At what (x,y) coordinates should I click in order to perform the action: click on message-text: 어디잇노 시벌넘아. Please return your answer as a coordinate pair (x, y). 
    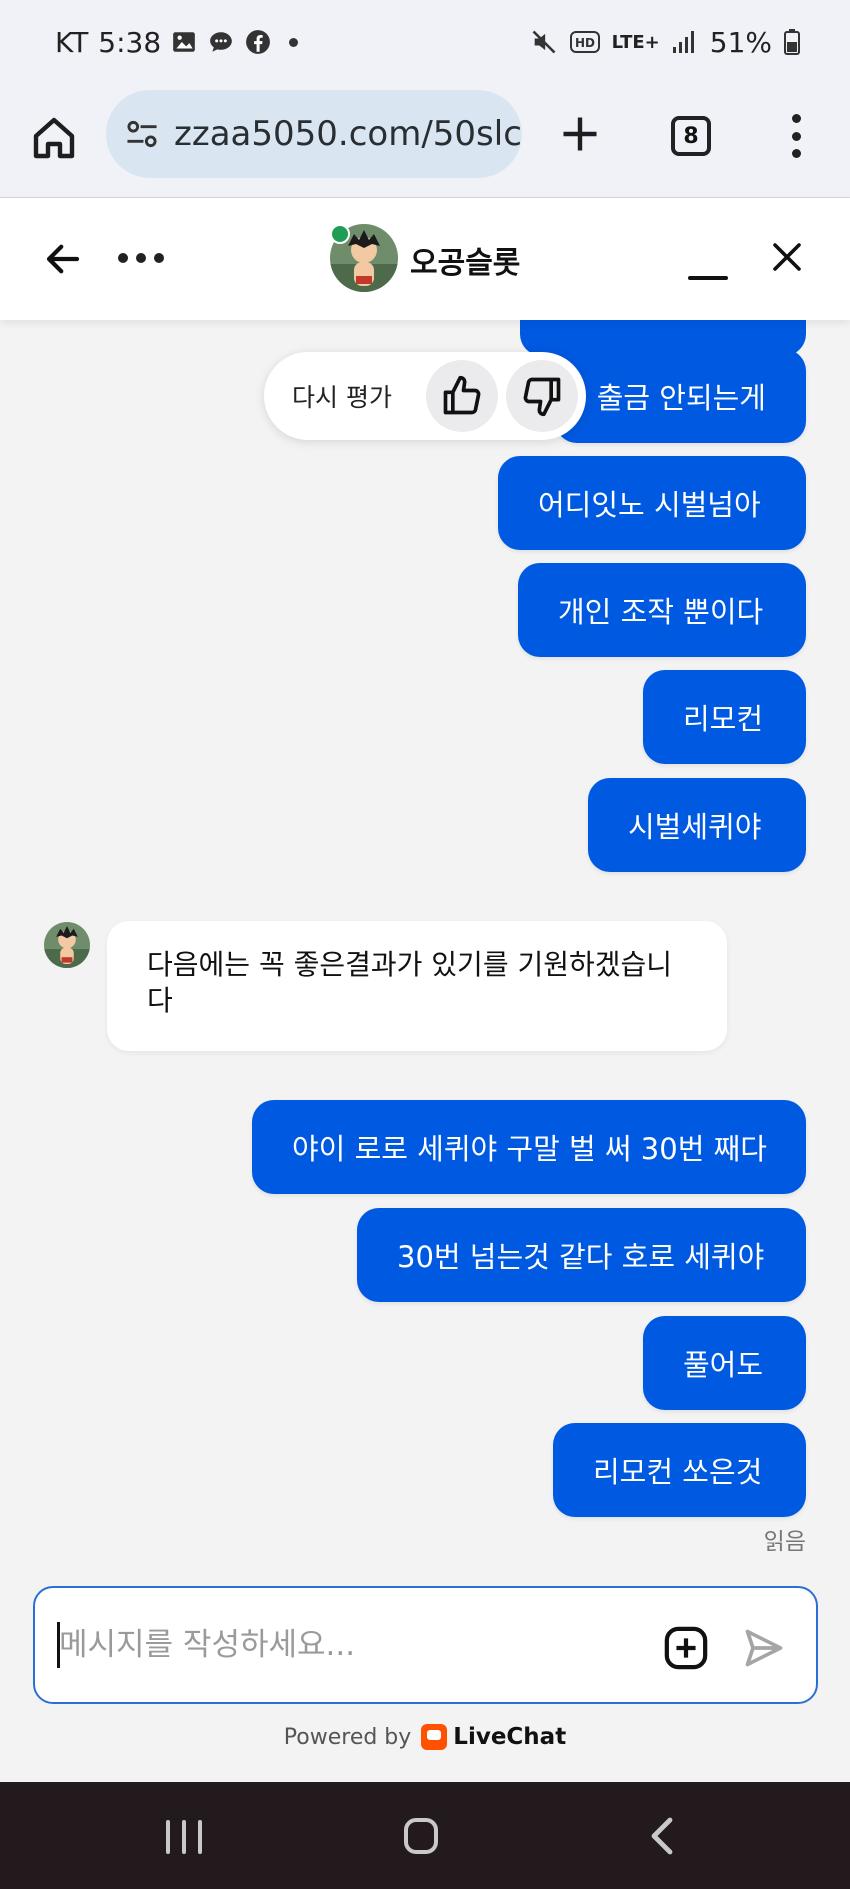
    Looking at the image, I should click on (649, 505).